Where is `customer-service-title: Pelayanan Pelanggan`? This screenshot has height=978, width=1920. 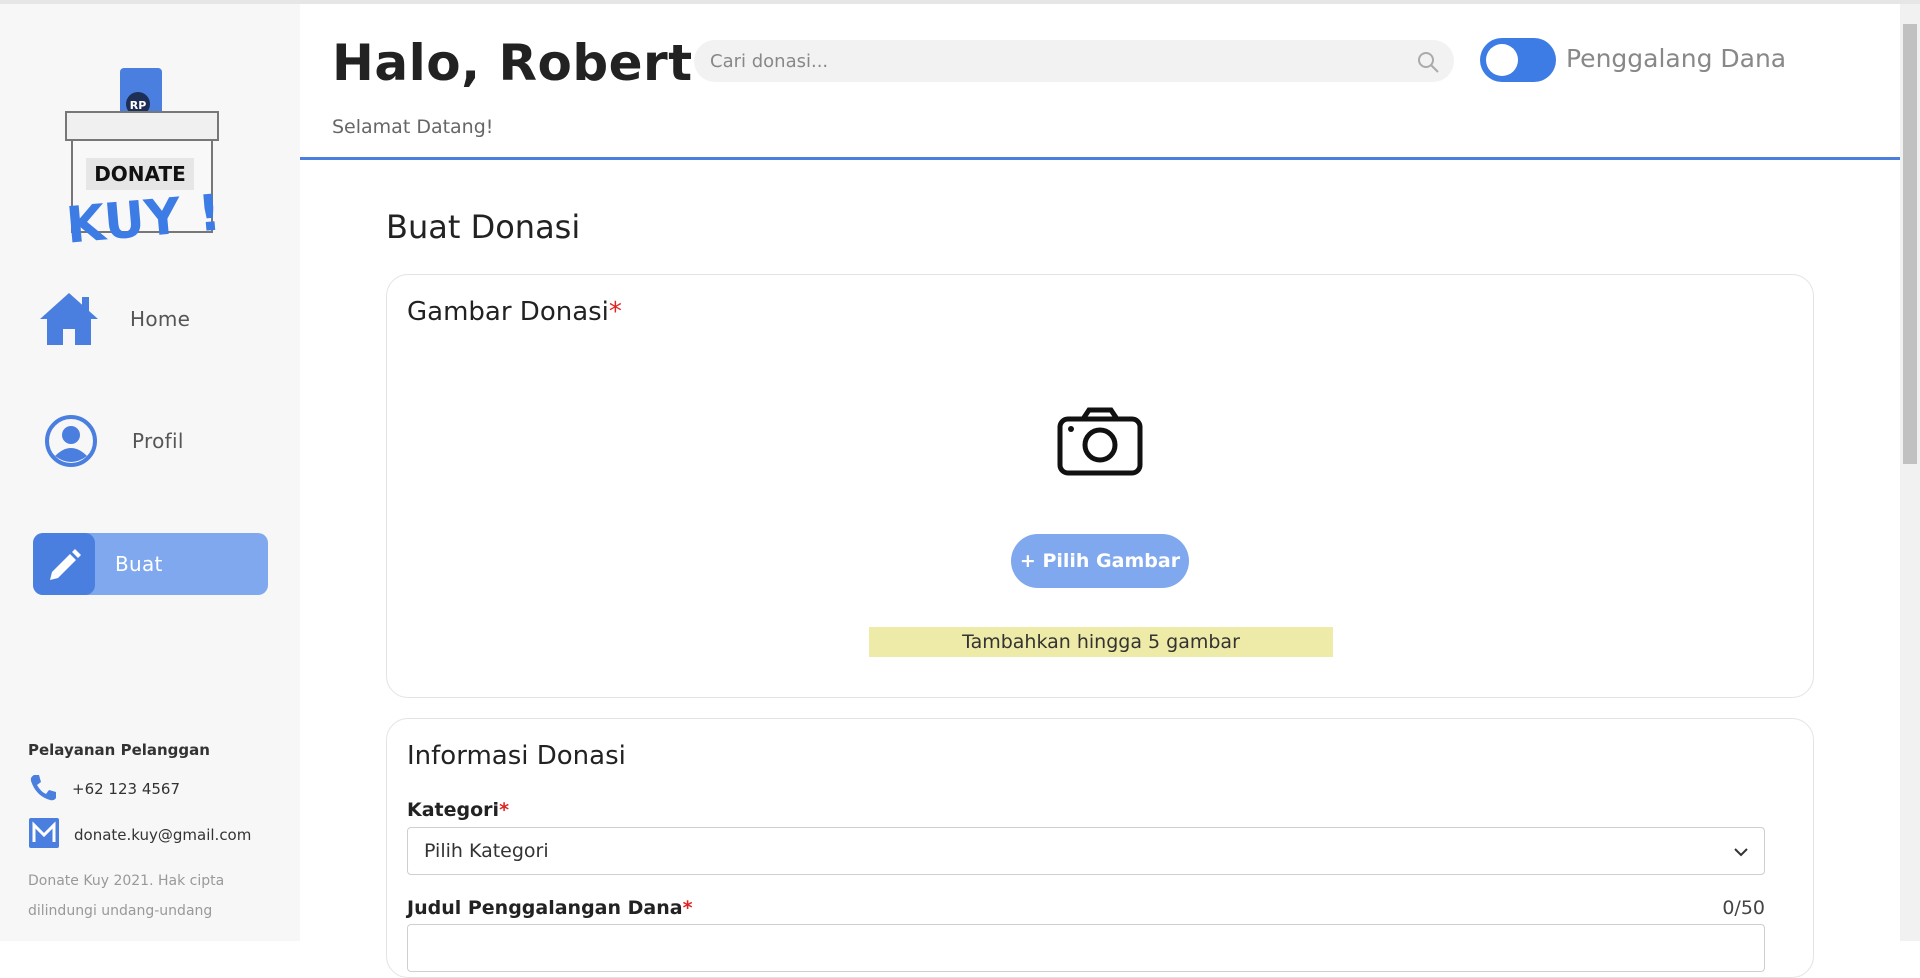 customer-service-title: Pelayanan Pelanggan is located at coordinates (119, 750).